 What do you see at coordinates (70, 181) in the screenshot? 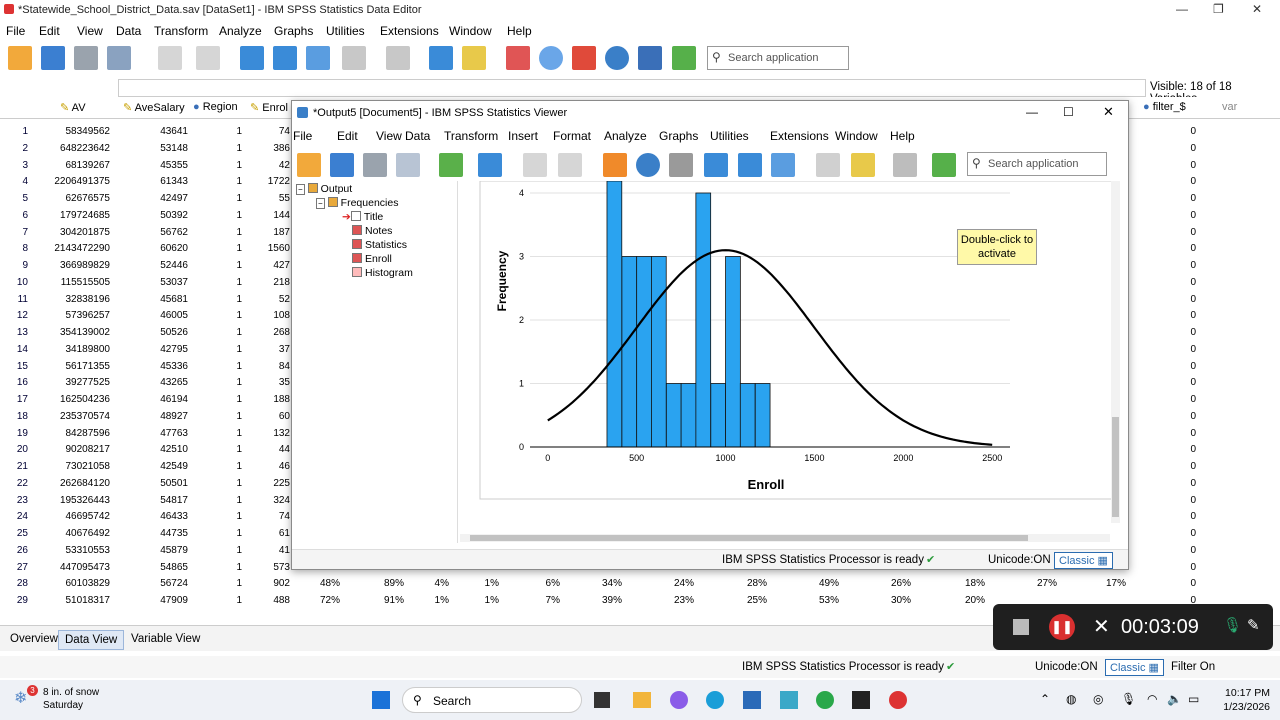
I see `table-cell: 2206491375` at bounding box center [70, 181].